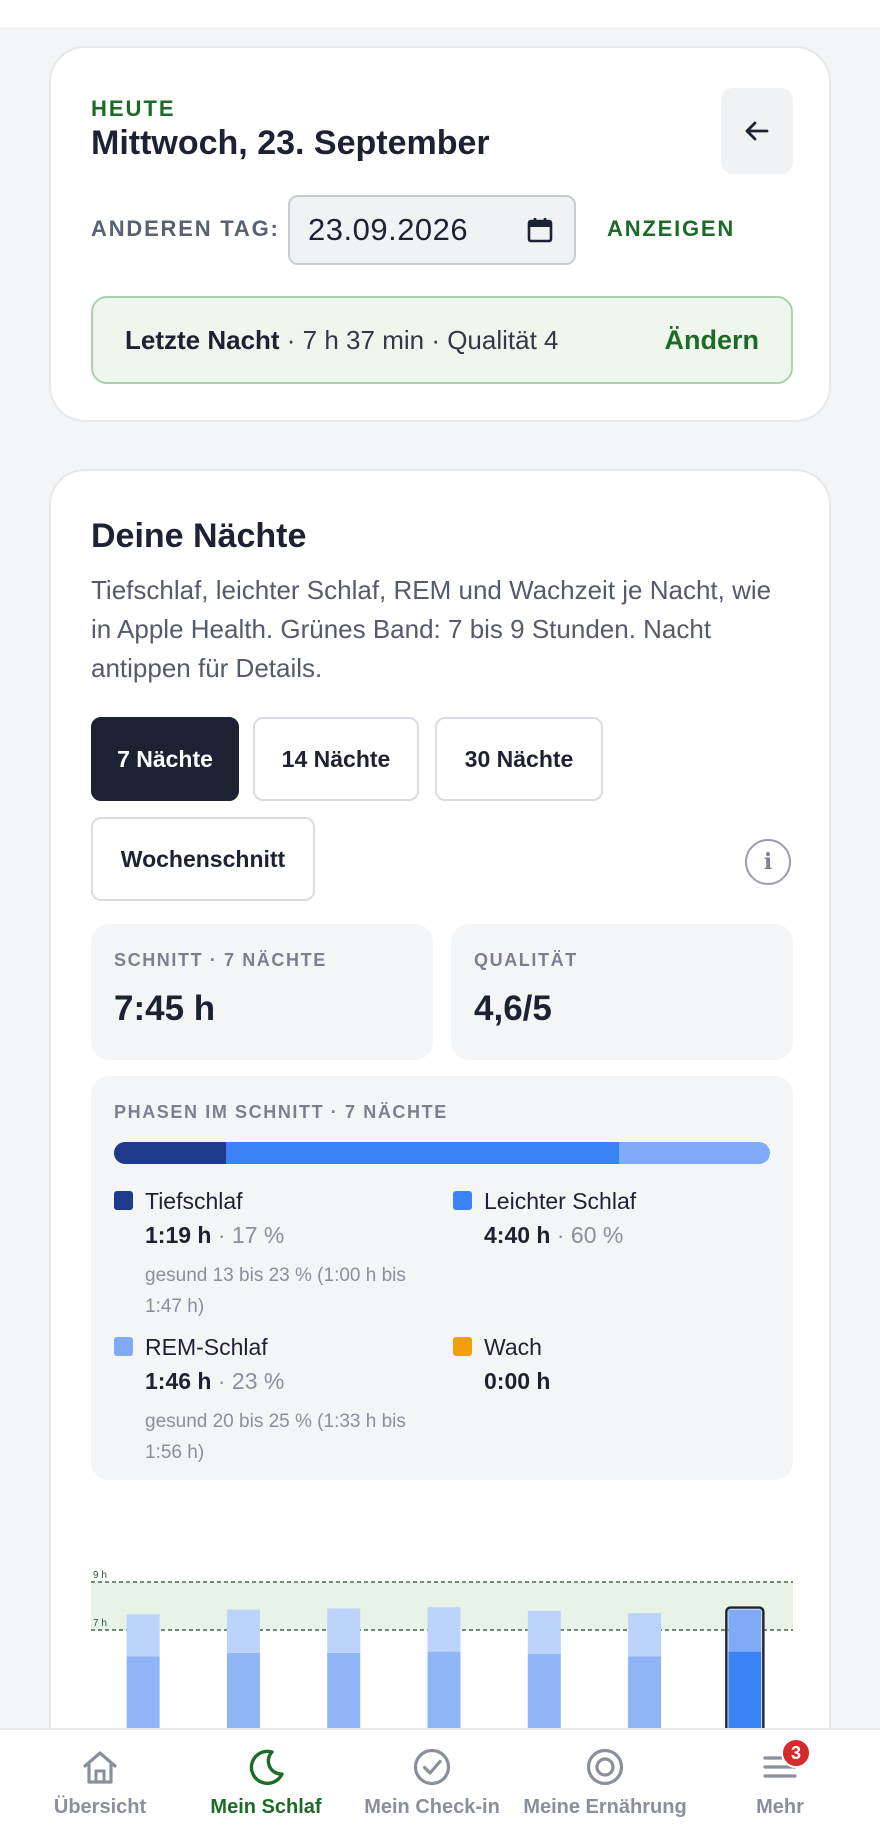 Image resolution: width=880 pixels, height=1834 pixels. I want to click on deep-sleep-percent: · 17 %, so click(248, 1235).